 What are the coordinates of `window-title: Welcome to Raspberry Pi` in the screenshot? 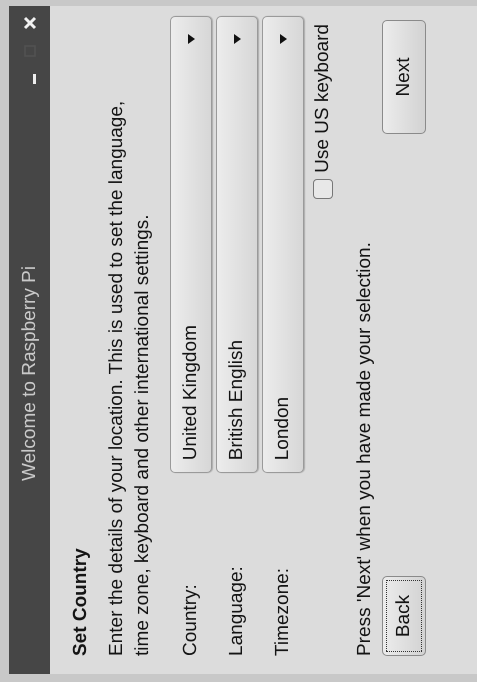 It's located at (29, 373).